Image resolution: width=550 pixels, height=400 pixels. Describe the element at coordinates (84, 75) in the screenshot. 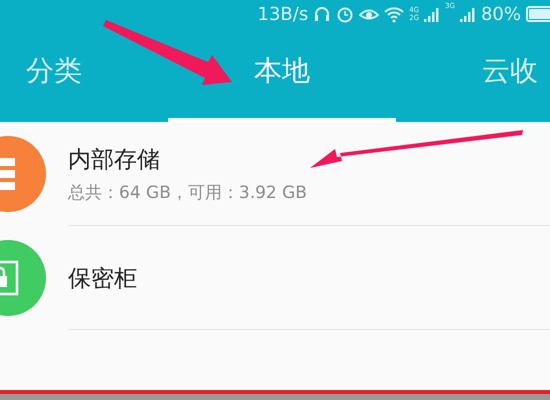

I see `tab: 分类` at that location.